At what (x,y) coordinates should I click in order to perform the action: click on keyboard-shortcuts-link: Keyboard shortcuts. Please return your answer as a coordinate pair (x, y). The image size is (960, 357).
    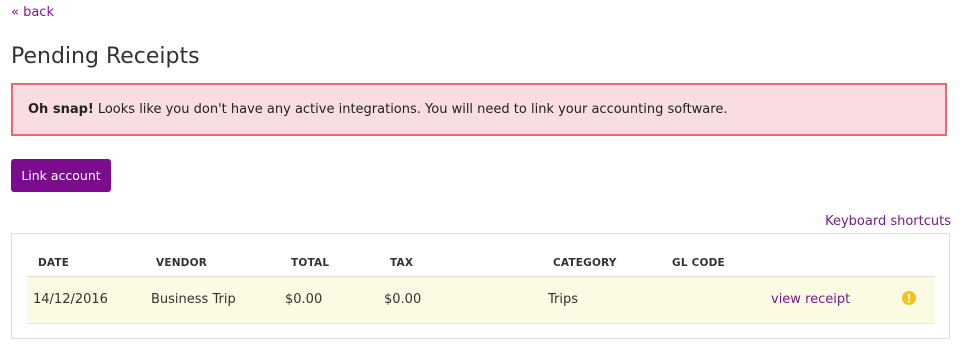
    Looking at the image, I should click on (888, 221).